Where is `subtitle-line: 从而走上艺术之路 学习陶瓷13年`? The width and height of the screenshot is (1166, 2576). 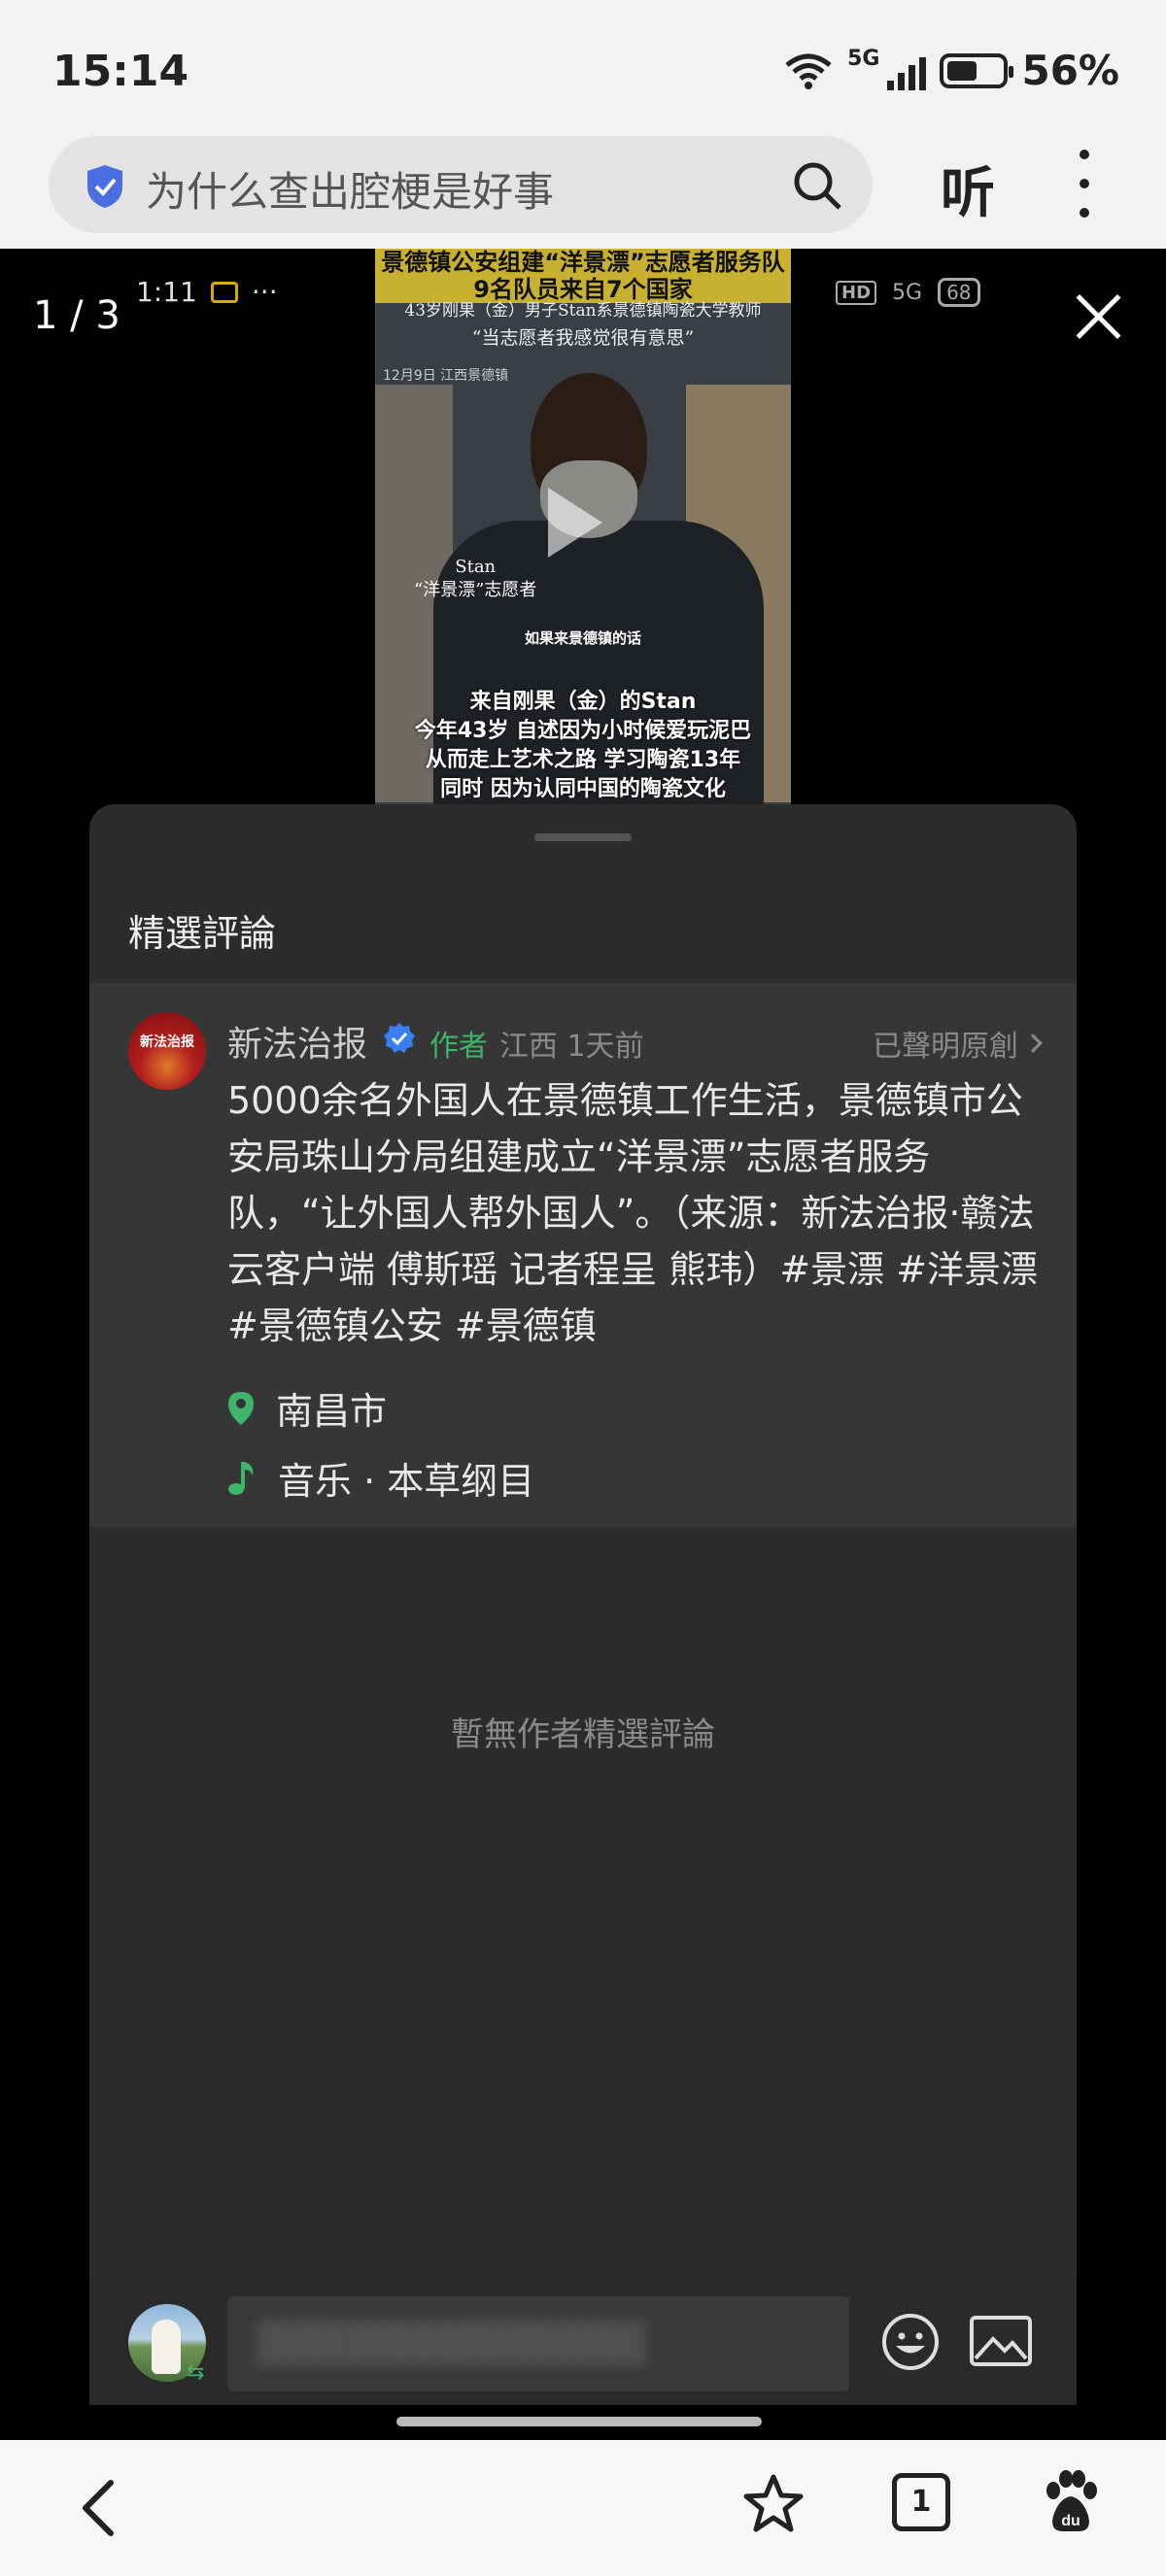 subtitle-line: 从而走上艺术之路 学习陶瓷13年 is located at coordinates (583, 760).